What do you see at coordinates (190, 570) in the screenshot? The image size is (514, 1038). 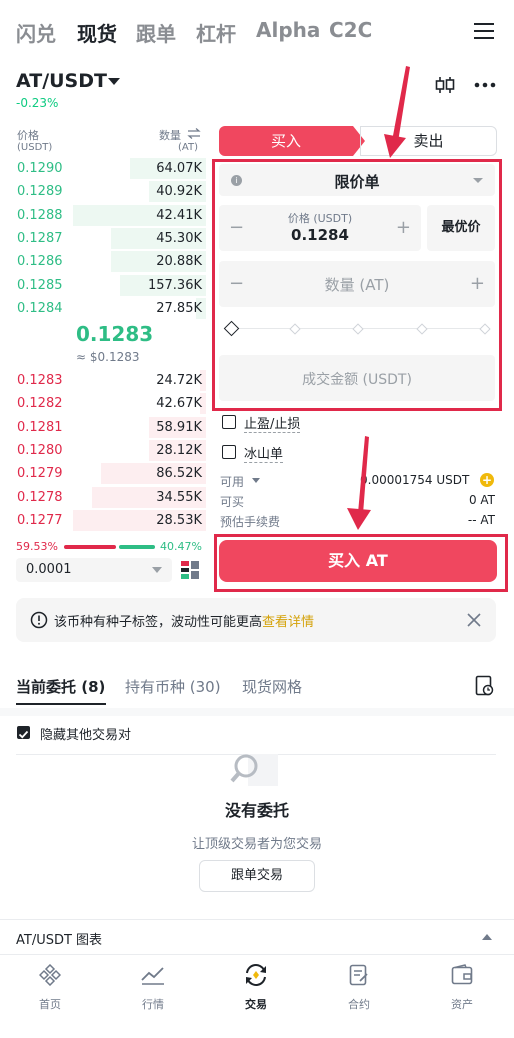 I see `orderbook-layout-icon` at bounding box center [190, 570].